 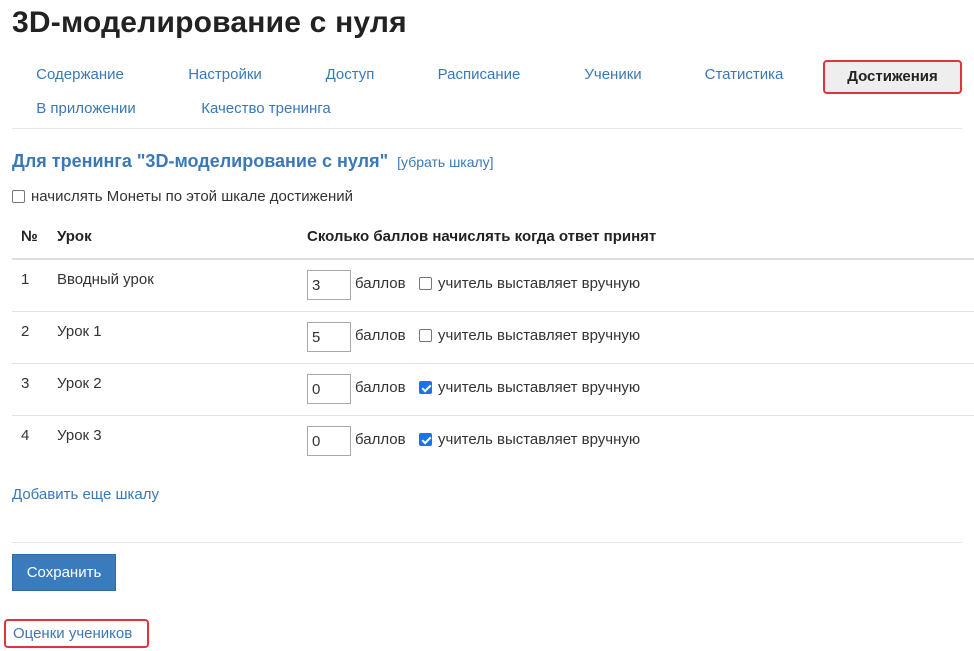 I want to click on row-num: 4, so click(x=25, y=435).